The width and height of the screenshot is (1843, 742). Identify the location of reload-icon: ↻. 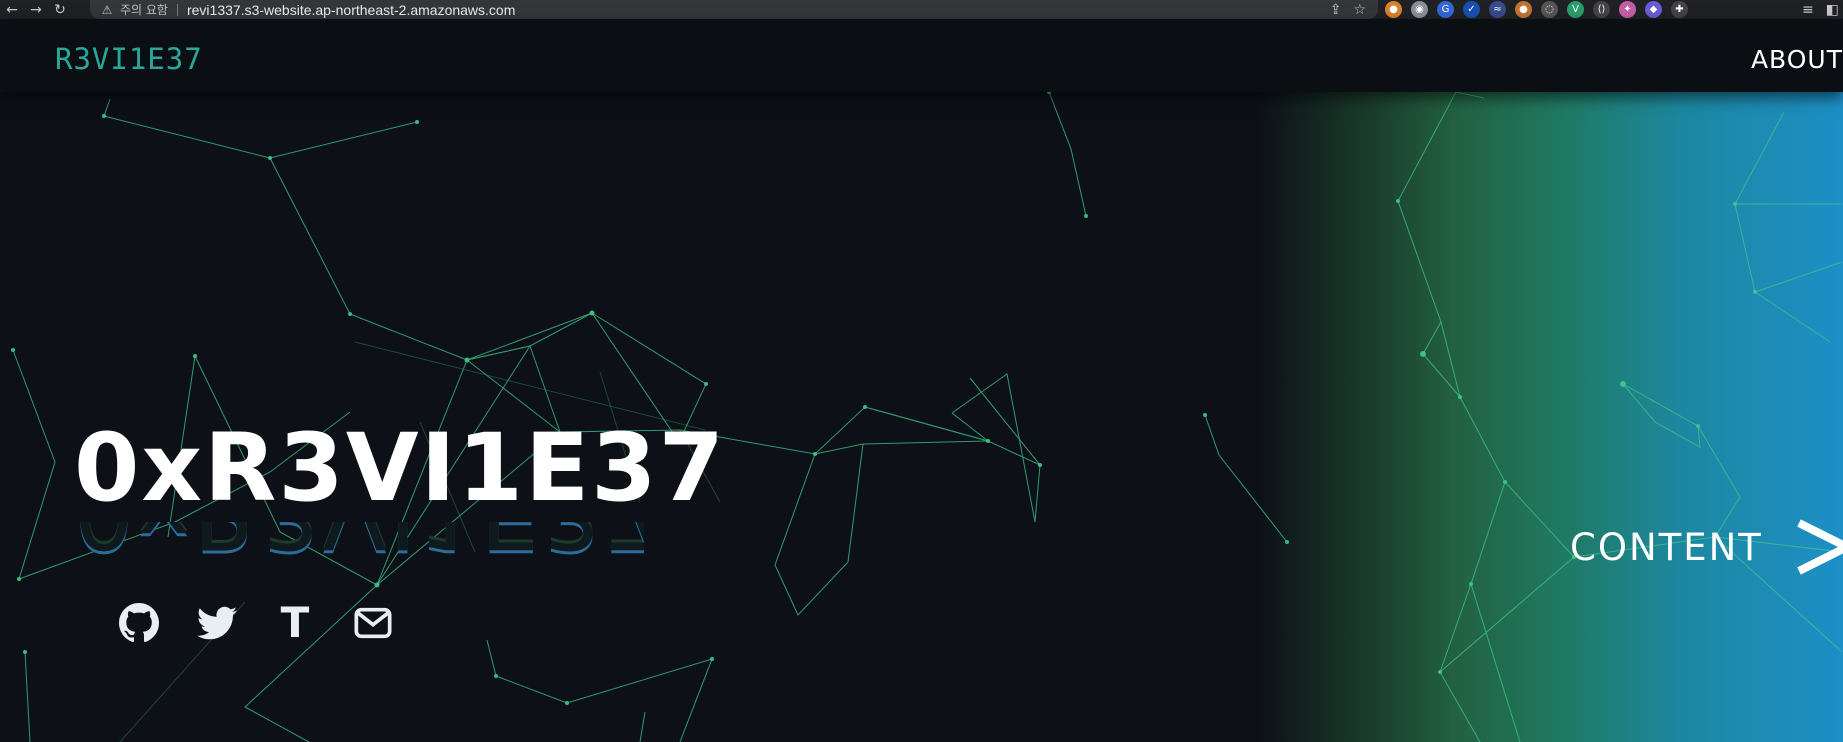
(60, 9).